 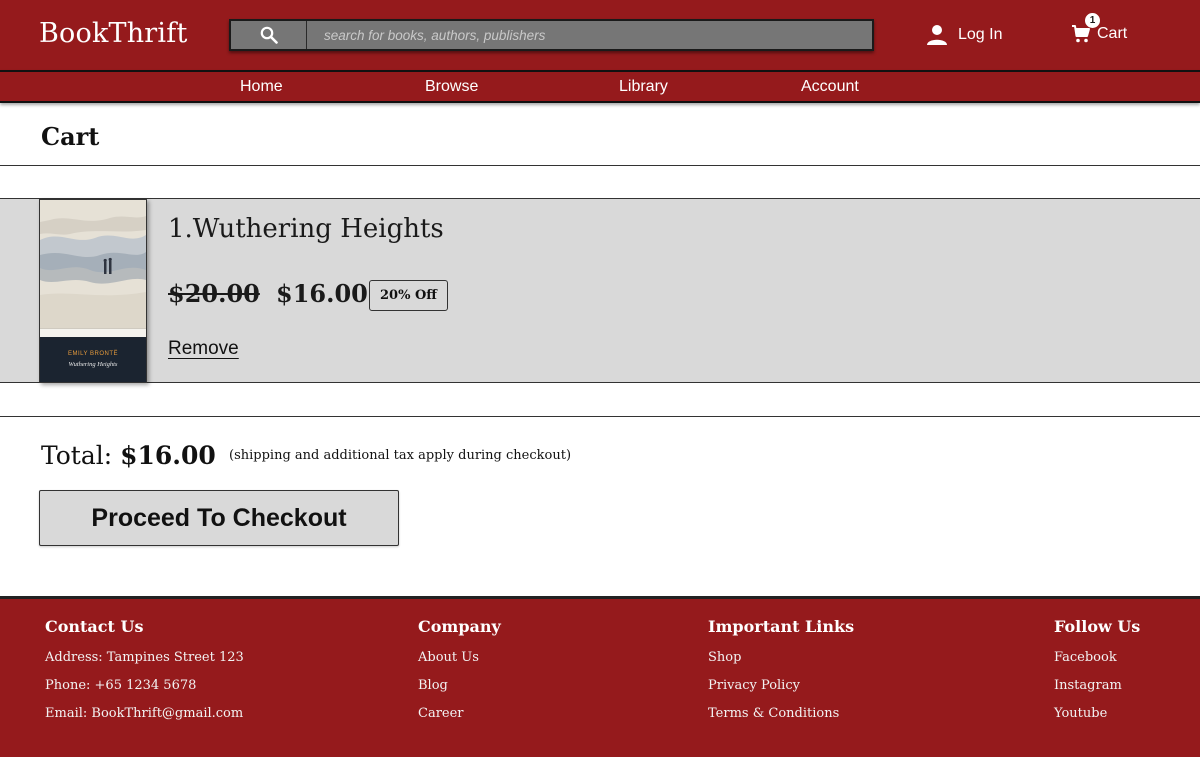 What do you see at coordinates (203, 349) in the screenshot?
I see `remove-button: Remove` at bounding box center [203, 349].